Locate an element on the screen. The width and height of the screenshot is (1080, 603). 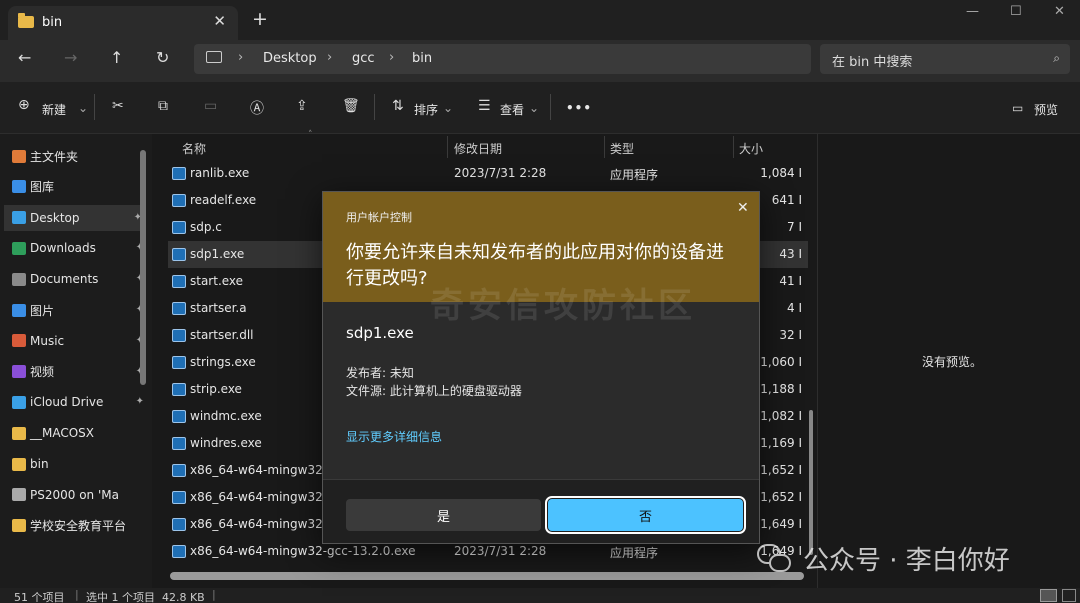
up-button: ↑ is located at coordinates (116, 57).